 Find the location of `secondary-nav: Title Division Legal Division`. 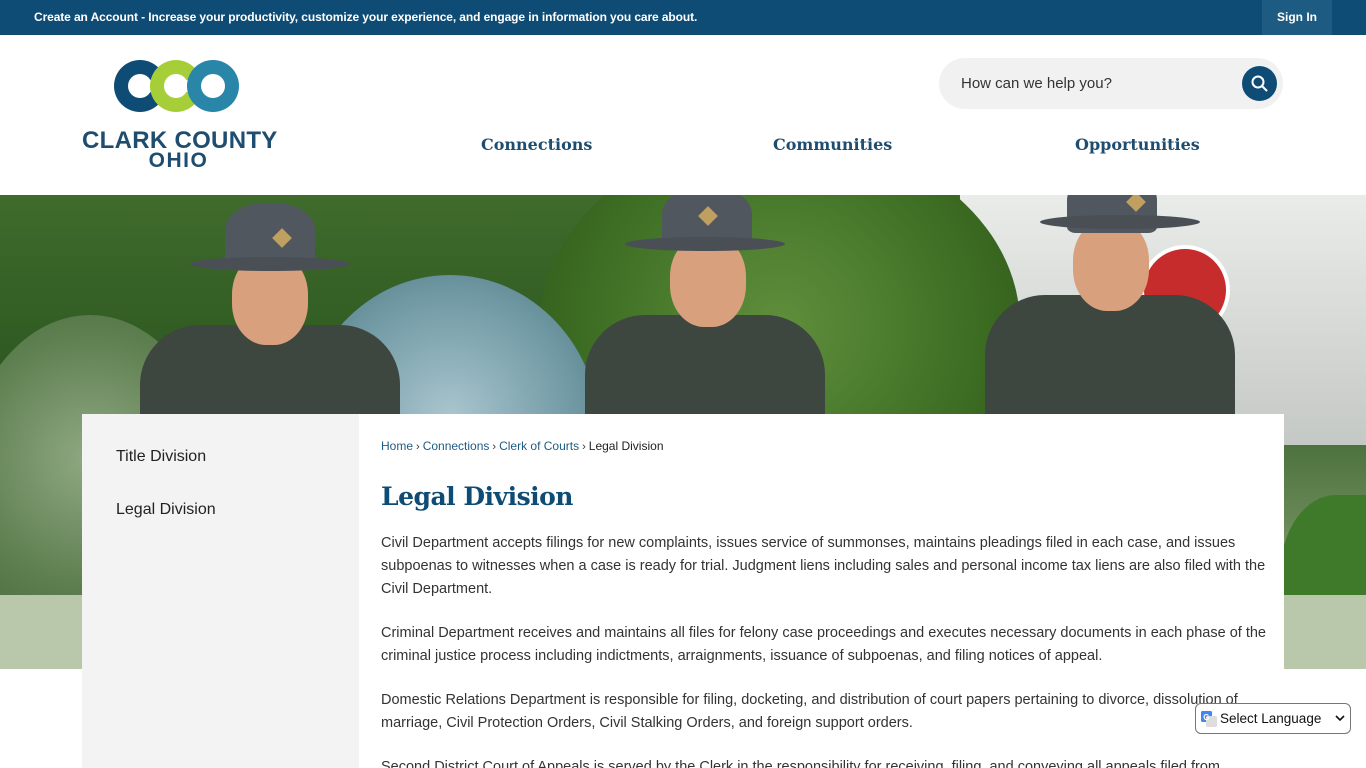

secondary-nav: Title Division Legal Division is located at coordinates (220, 591).